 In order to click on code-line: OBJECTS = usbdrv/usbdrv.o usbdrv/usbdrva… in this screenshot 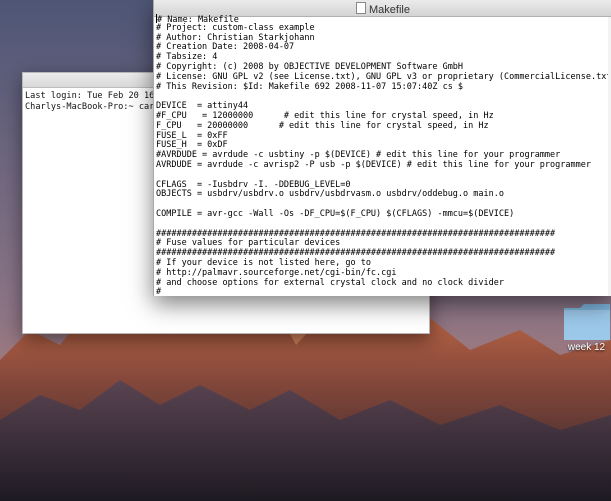, I will do `click(382, 195)`.